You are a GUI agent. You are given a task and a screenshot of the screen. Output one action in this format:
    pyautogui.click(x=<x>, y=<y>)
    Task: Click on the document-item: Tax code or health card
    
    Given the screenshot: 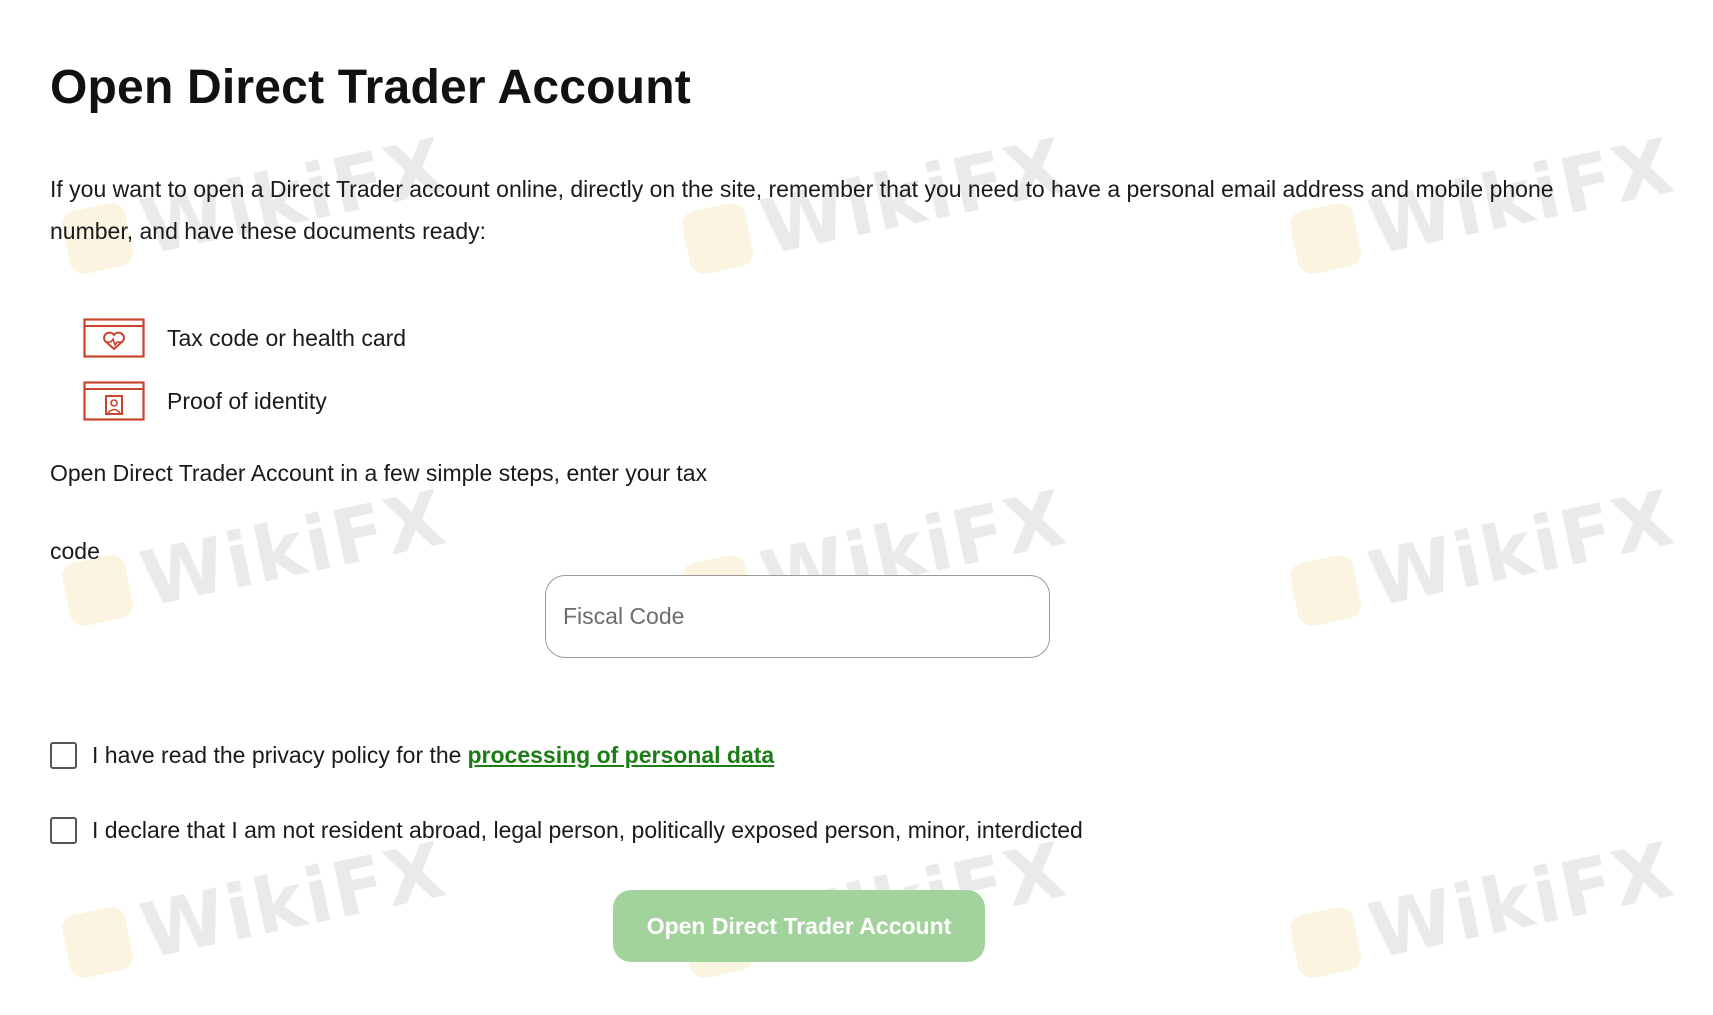 What is the action you would take?
    pyautogui.click(x=244, y=338)
    